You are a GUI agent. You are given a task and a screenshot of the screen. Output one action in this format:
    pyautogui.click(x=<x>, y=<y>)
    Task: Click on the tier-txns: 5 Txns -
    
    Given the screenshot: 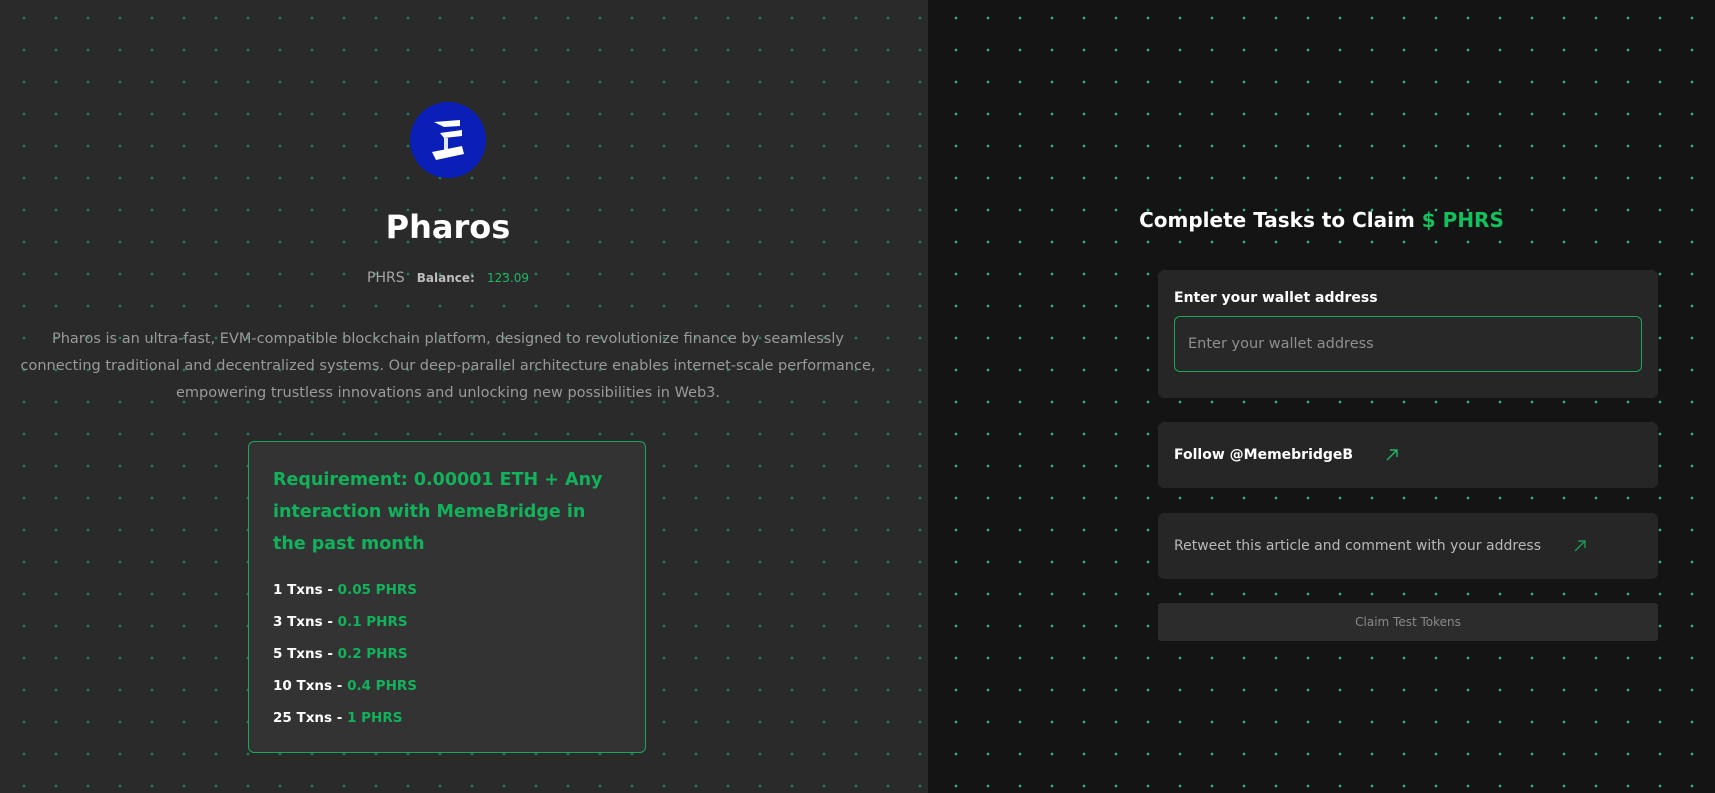 What is the action you would take?
    pyautogui.click(x=305, y=654)
    